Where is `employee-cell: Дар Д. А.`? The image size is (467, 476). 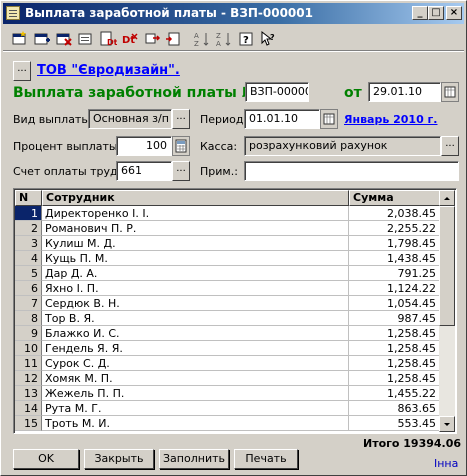
employee-cell: Дар Д. А. is located at coordinates (195, 273).